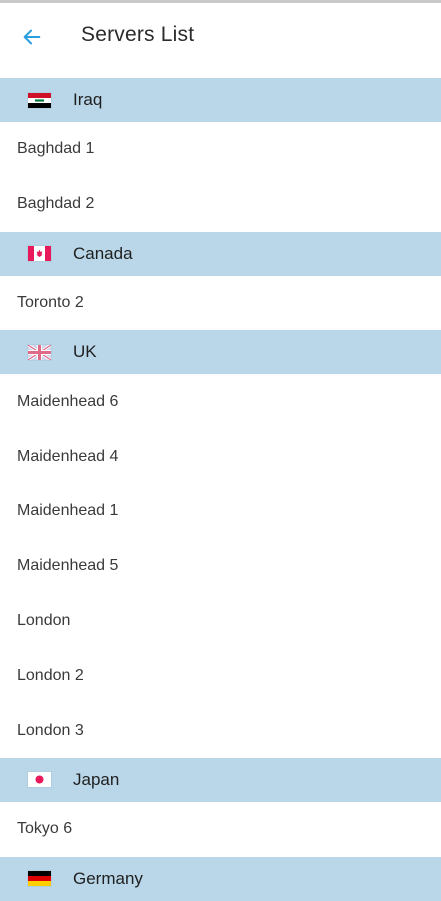 The width and height of the screenshot is (441, 901). Describe the element at coordinates (220, 878) in the screenshot. I see `group-header-germany: Germany` at that location.